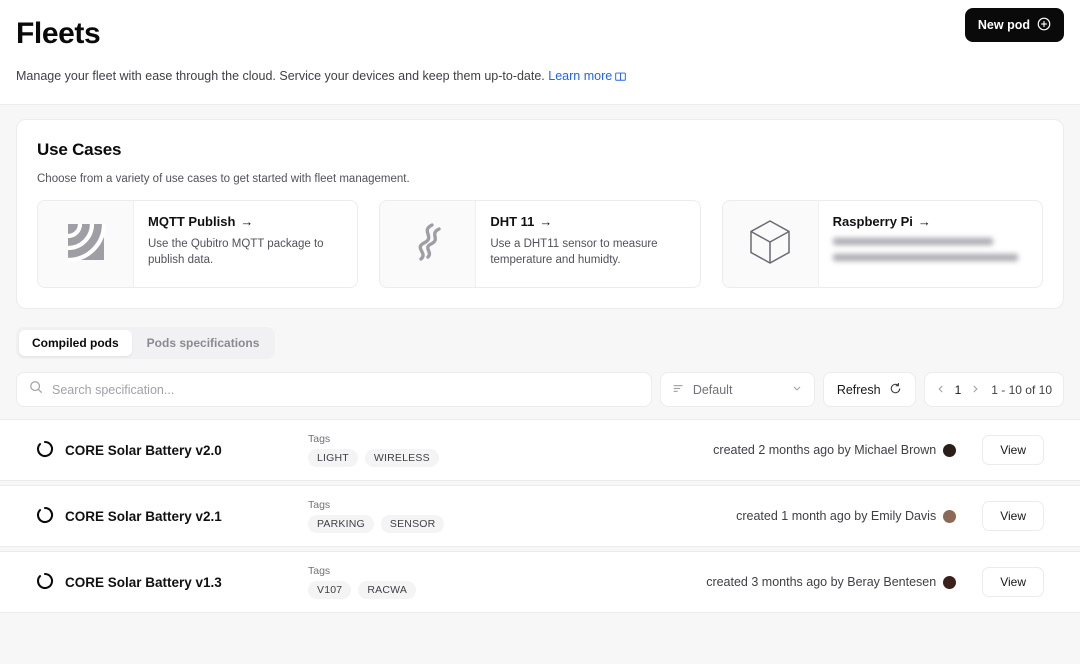  I want to click on search-icon, so click(36, 389).